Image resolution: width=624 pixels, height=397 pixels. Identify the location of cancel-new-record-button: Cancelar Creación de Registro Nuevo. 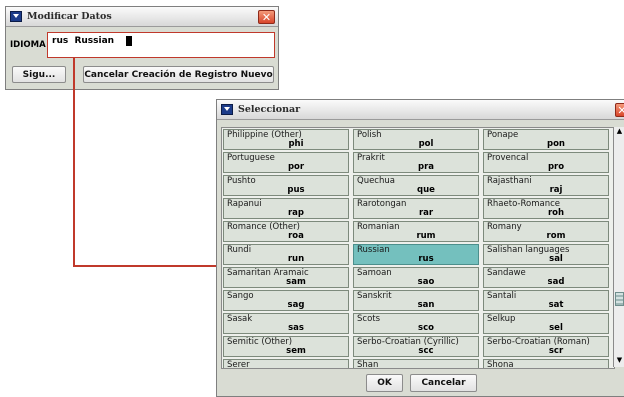
(178, 74).